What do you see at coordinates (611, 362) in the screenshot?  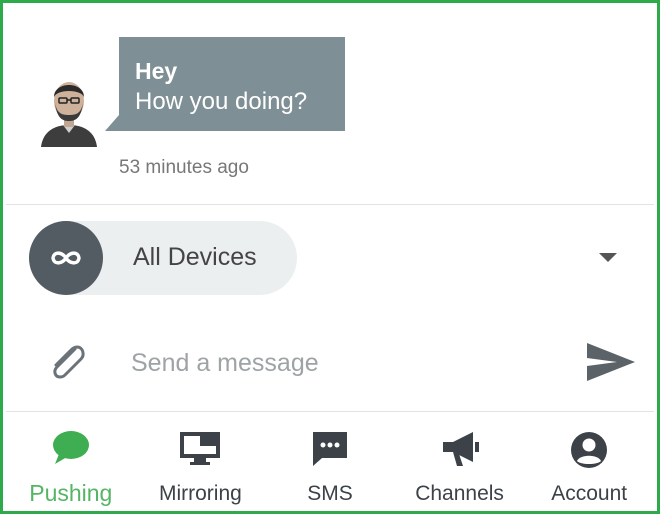 I see `send-icon` at bounding box center [611, 362].